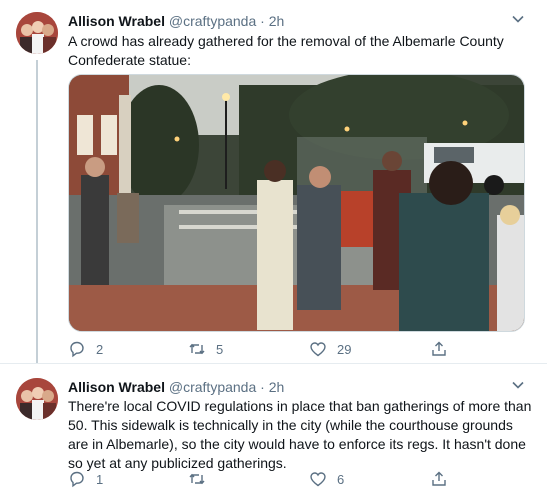 The width and height of the screenshot is (547, 496). I want to click on tweet-divider, so click(273, 363).